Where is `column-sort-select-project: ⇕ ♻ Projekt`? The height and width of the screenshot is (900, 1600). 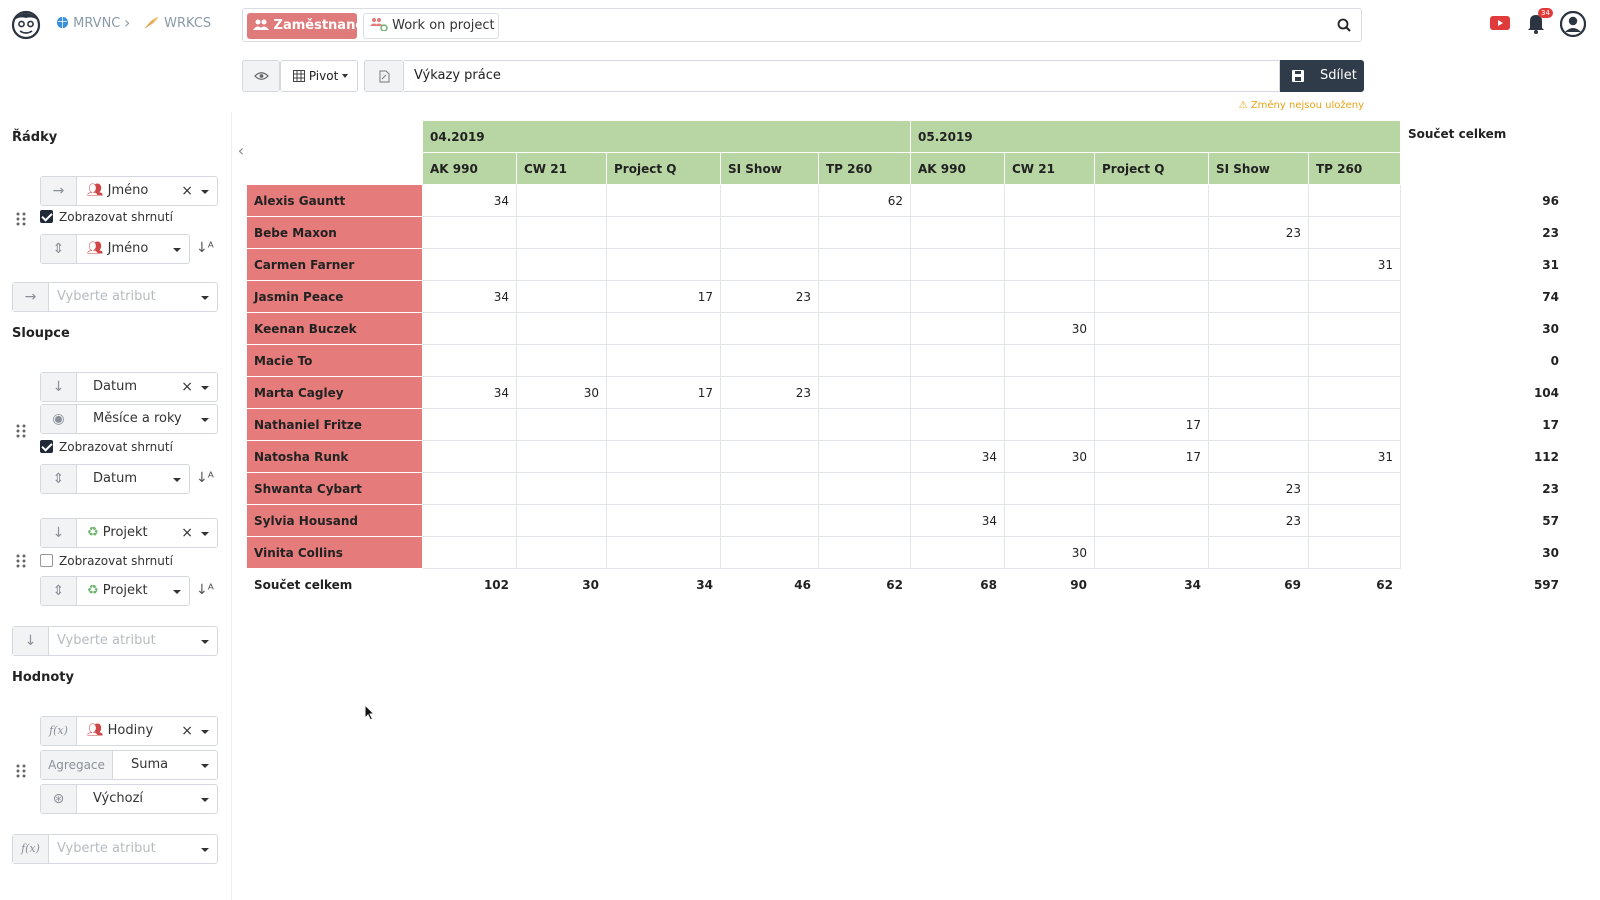 column-sort-select-project: ⇕ ♻ Projekt is located at coordinates (115, 591).